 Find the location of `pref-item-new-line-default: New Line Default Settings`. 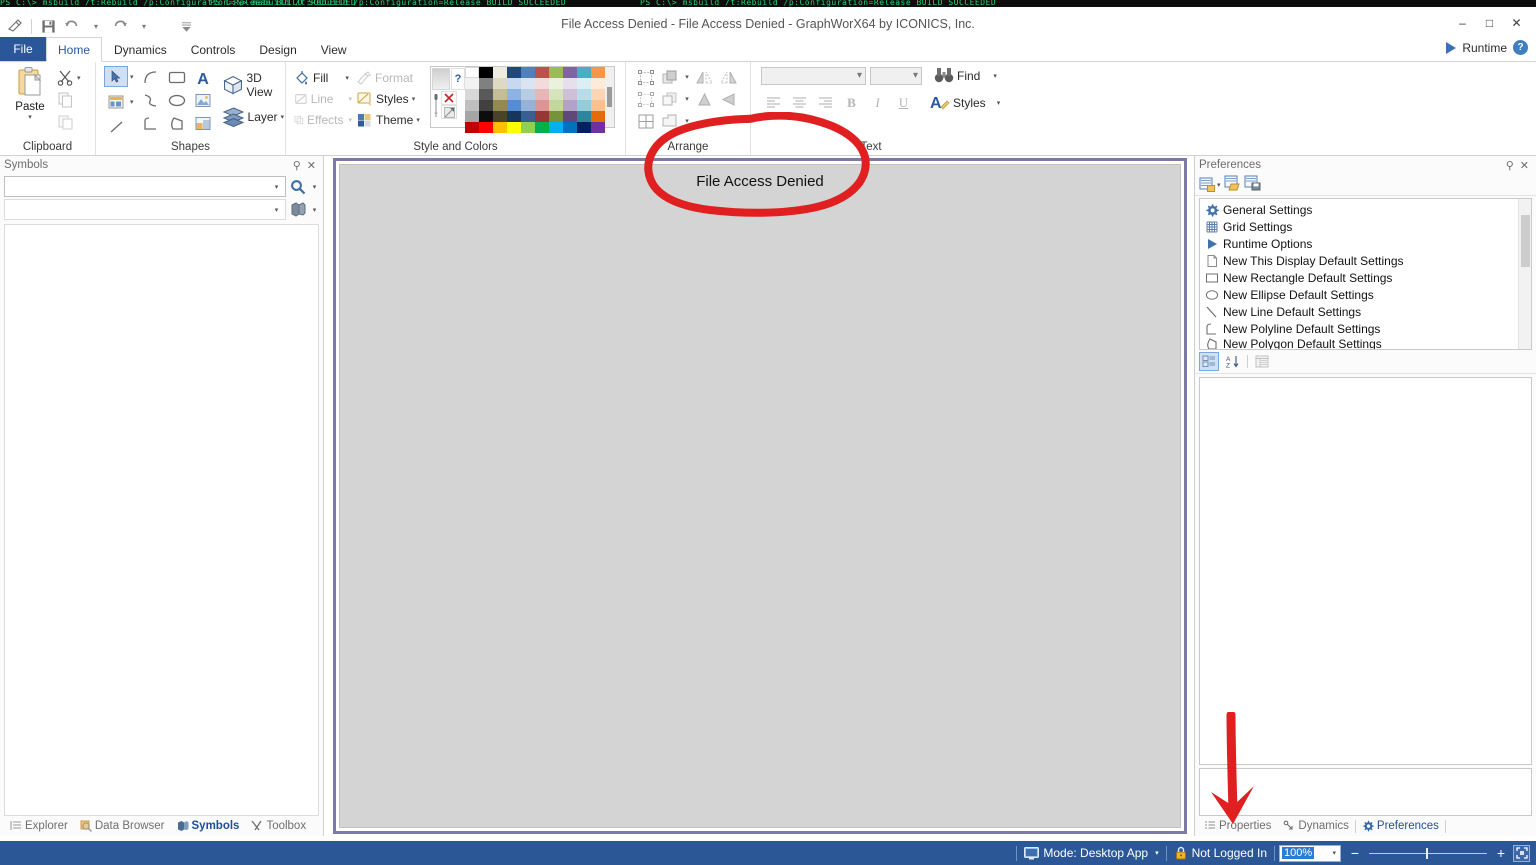

pref-item-new-line-default: New Line Default Settings is located at coordinates (1359, 311).